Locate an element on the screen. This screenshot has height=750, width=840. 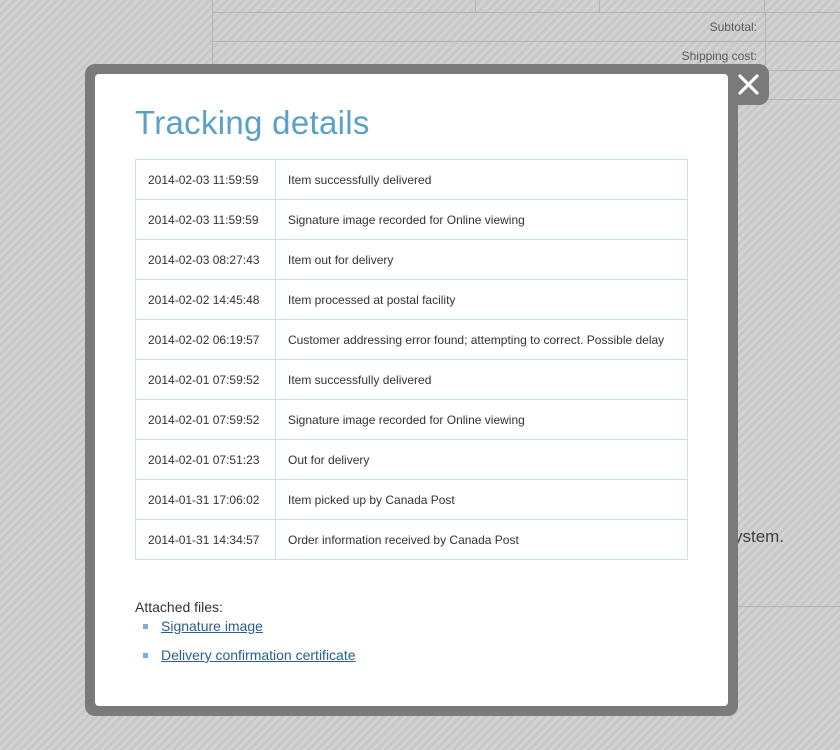
list-item: Delivery confirmation certificate is located at coordinates (249, 661).